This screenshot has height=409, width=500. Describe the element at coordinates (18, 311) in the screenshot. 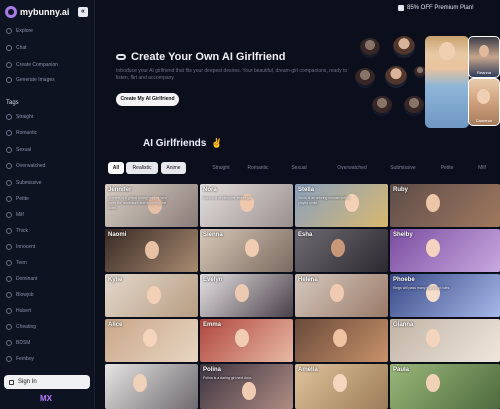

I see `tag-item: Hubert` at that location.